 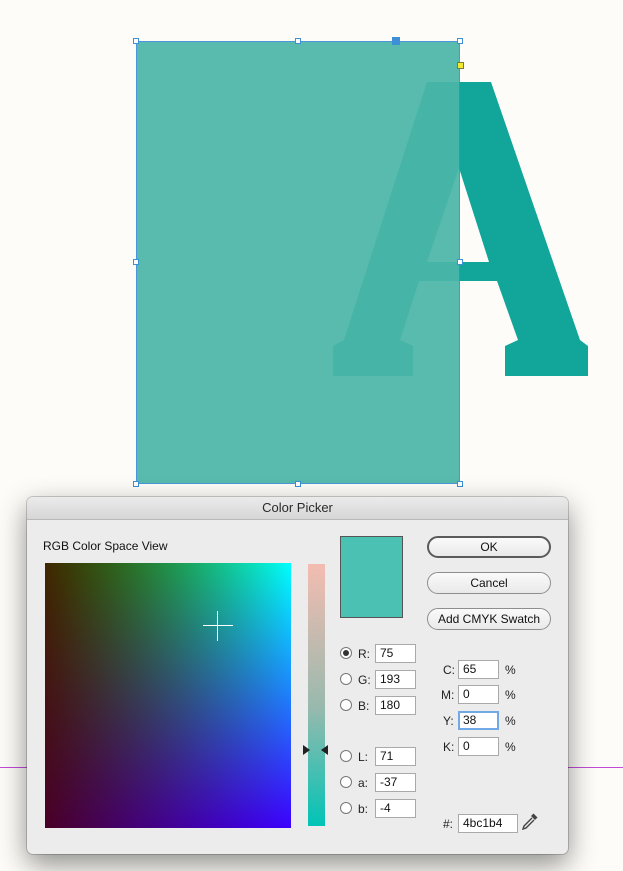 What do you see at coordinates (489, 547) in the screenshot?
I see `ok-button: OK` at bounding box center [489, 547].